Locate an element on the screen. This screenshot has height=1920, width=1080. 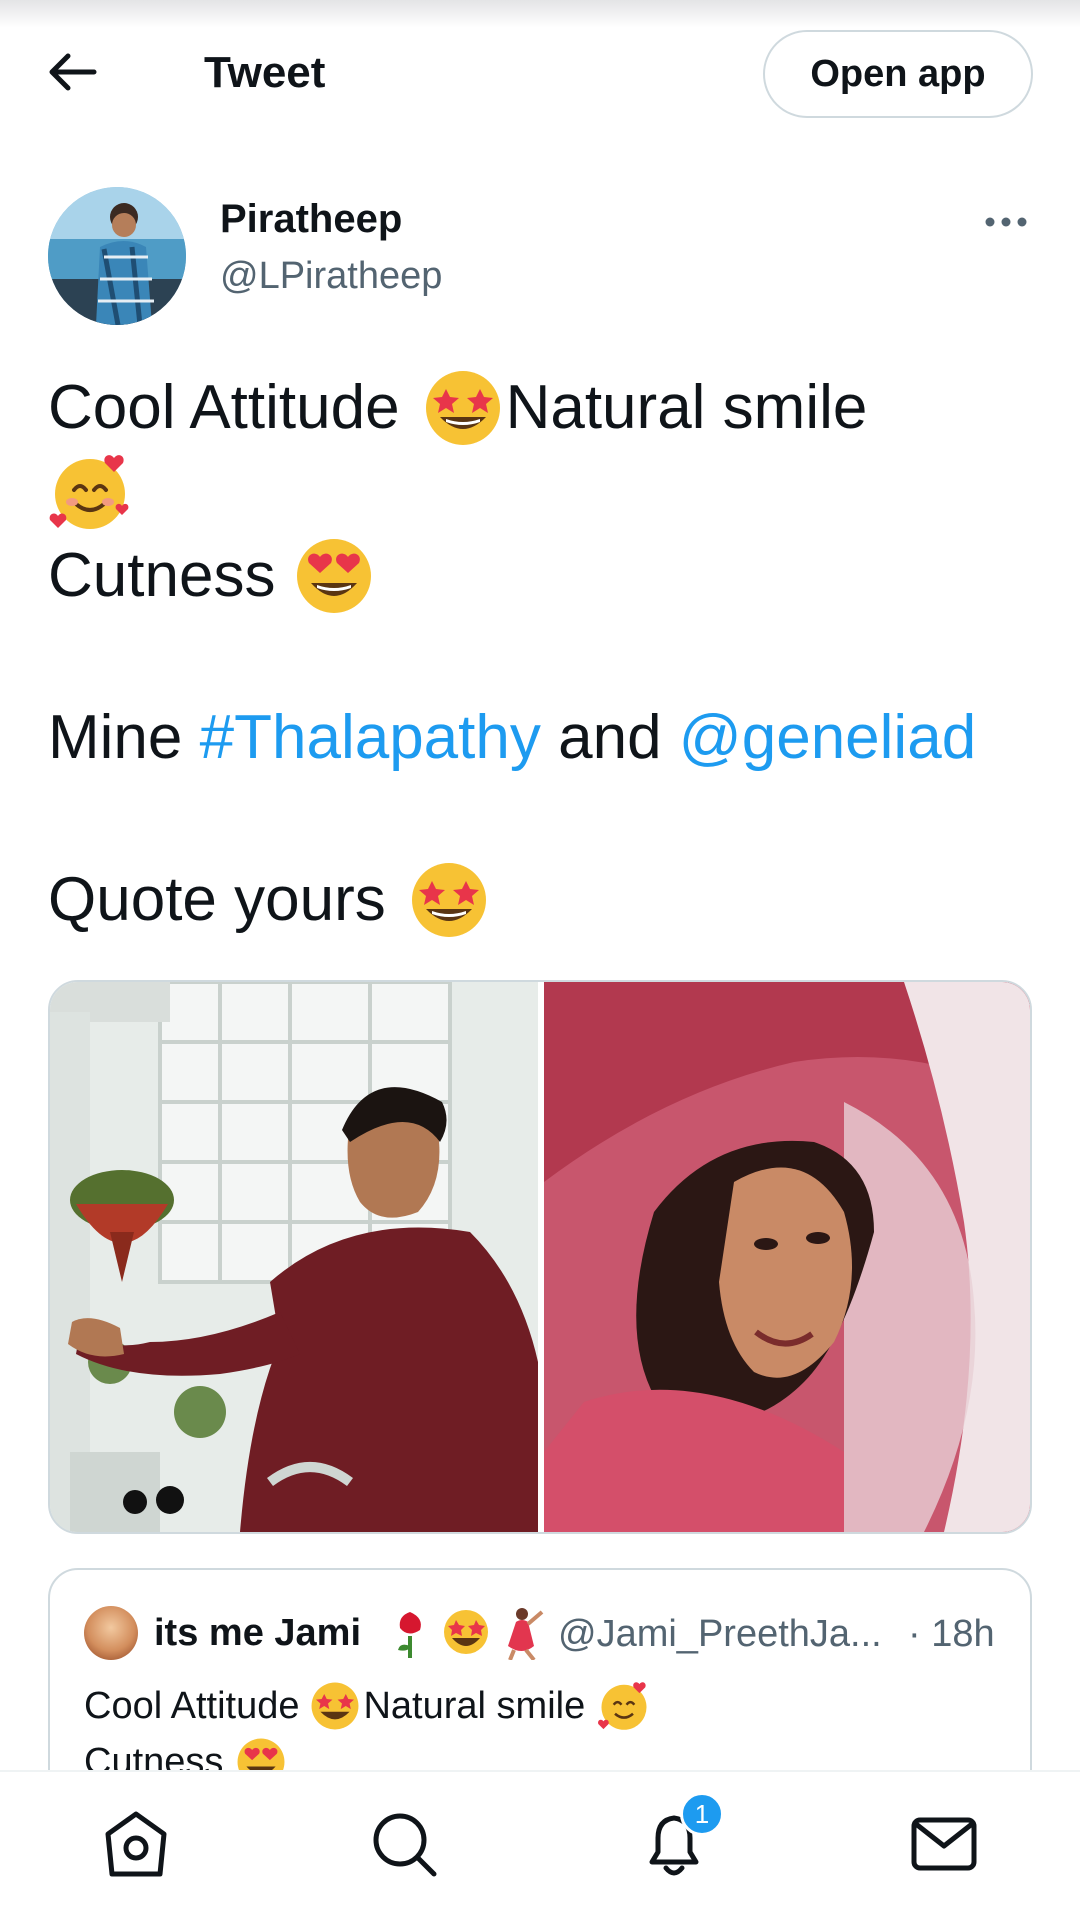
notification-badge: 1 is located at coordinates (702, 1814).